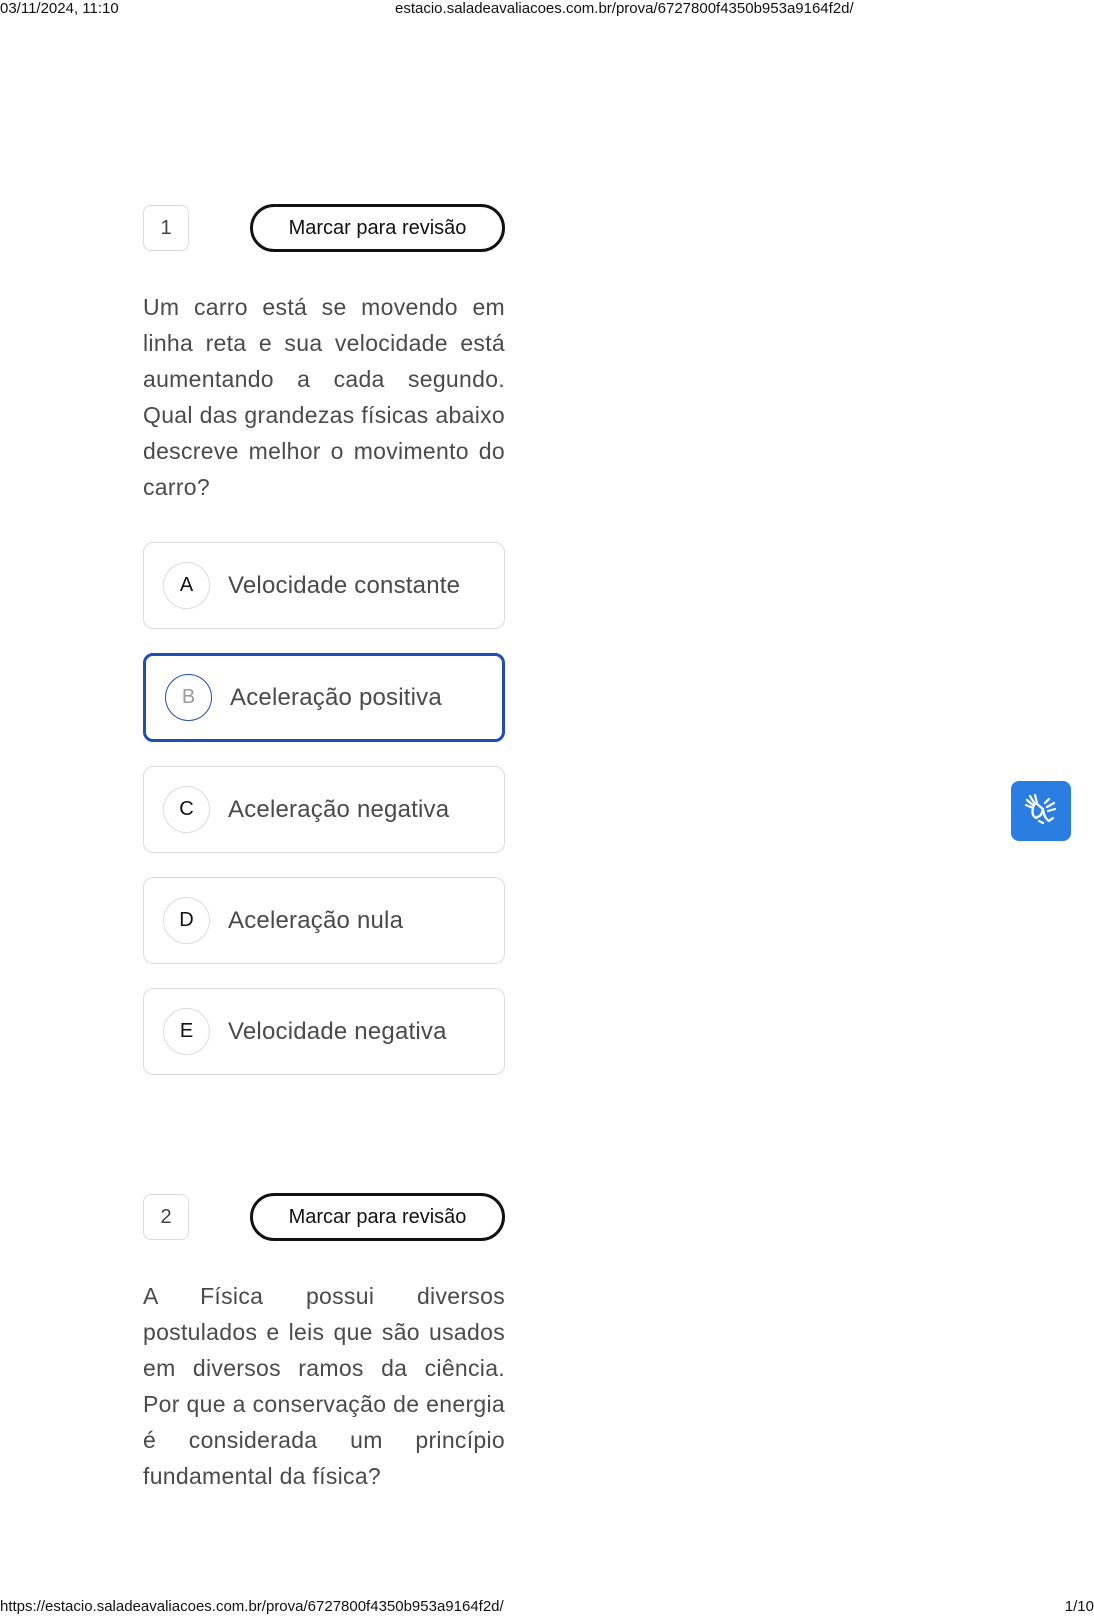 This screenshot has width=1094, height=1623. I want to click on option-label: Aceleração negativa, so click(339, 809).